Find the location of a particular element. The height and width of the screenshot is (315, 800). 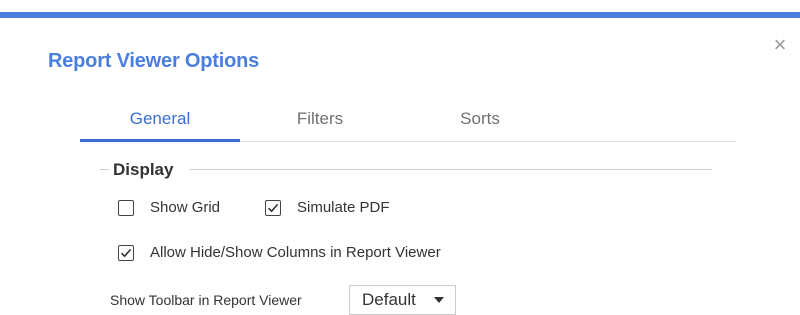

show-grid-checkbox is located at coordinates (126, 207).